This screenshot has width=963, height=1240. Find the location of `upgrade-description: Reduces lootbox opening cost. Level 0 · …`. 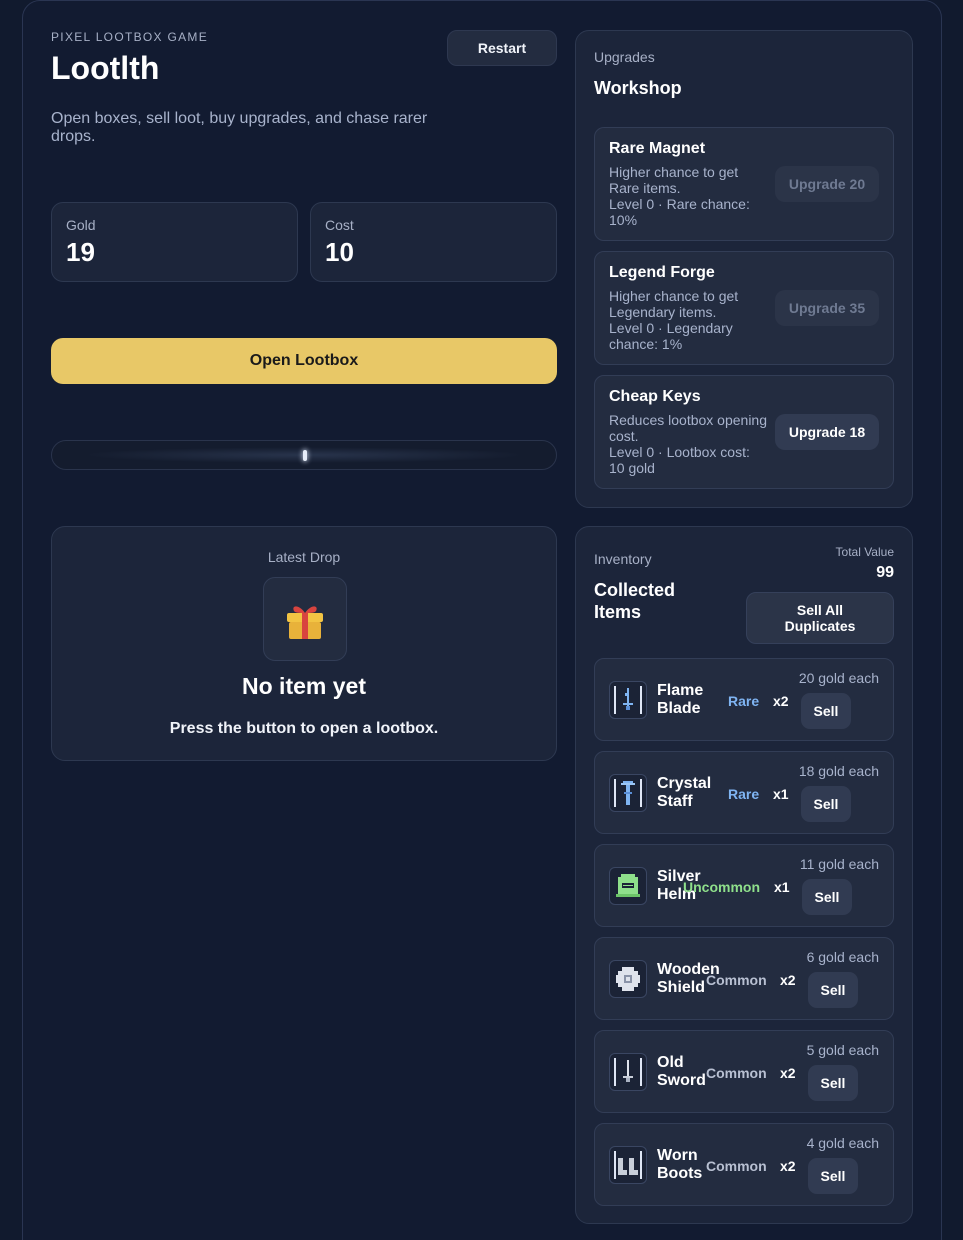

upgrade-description: Reduces lootbox opening cost. Level 0 · … is located at coordinates (688, 444).